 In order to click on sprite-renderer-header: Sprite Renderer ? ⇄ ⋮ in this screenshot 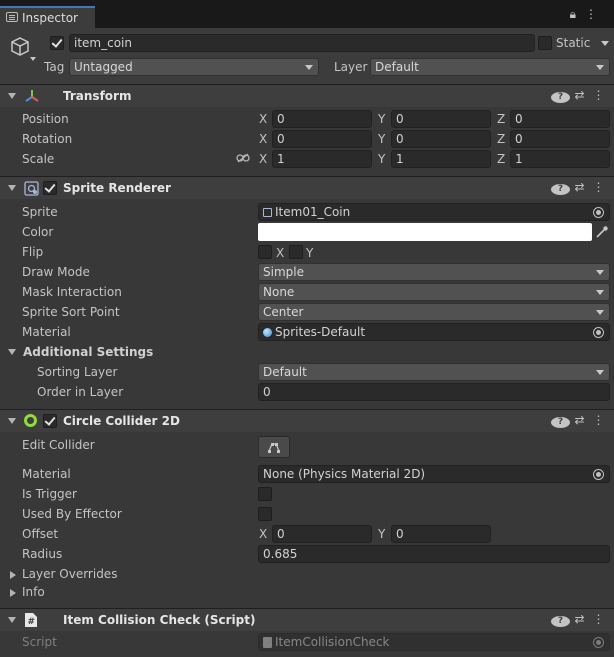, I will do `click(307, 187)`.